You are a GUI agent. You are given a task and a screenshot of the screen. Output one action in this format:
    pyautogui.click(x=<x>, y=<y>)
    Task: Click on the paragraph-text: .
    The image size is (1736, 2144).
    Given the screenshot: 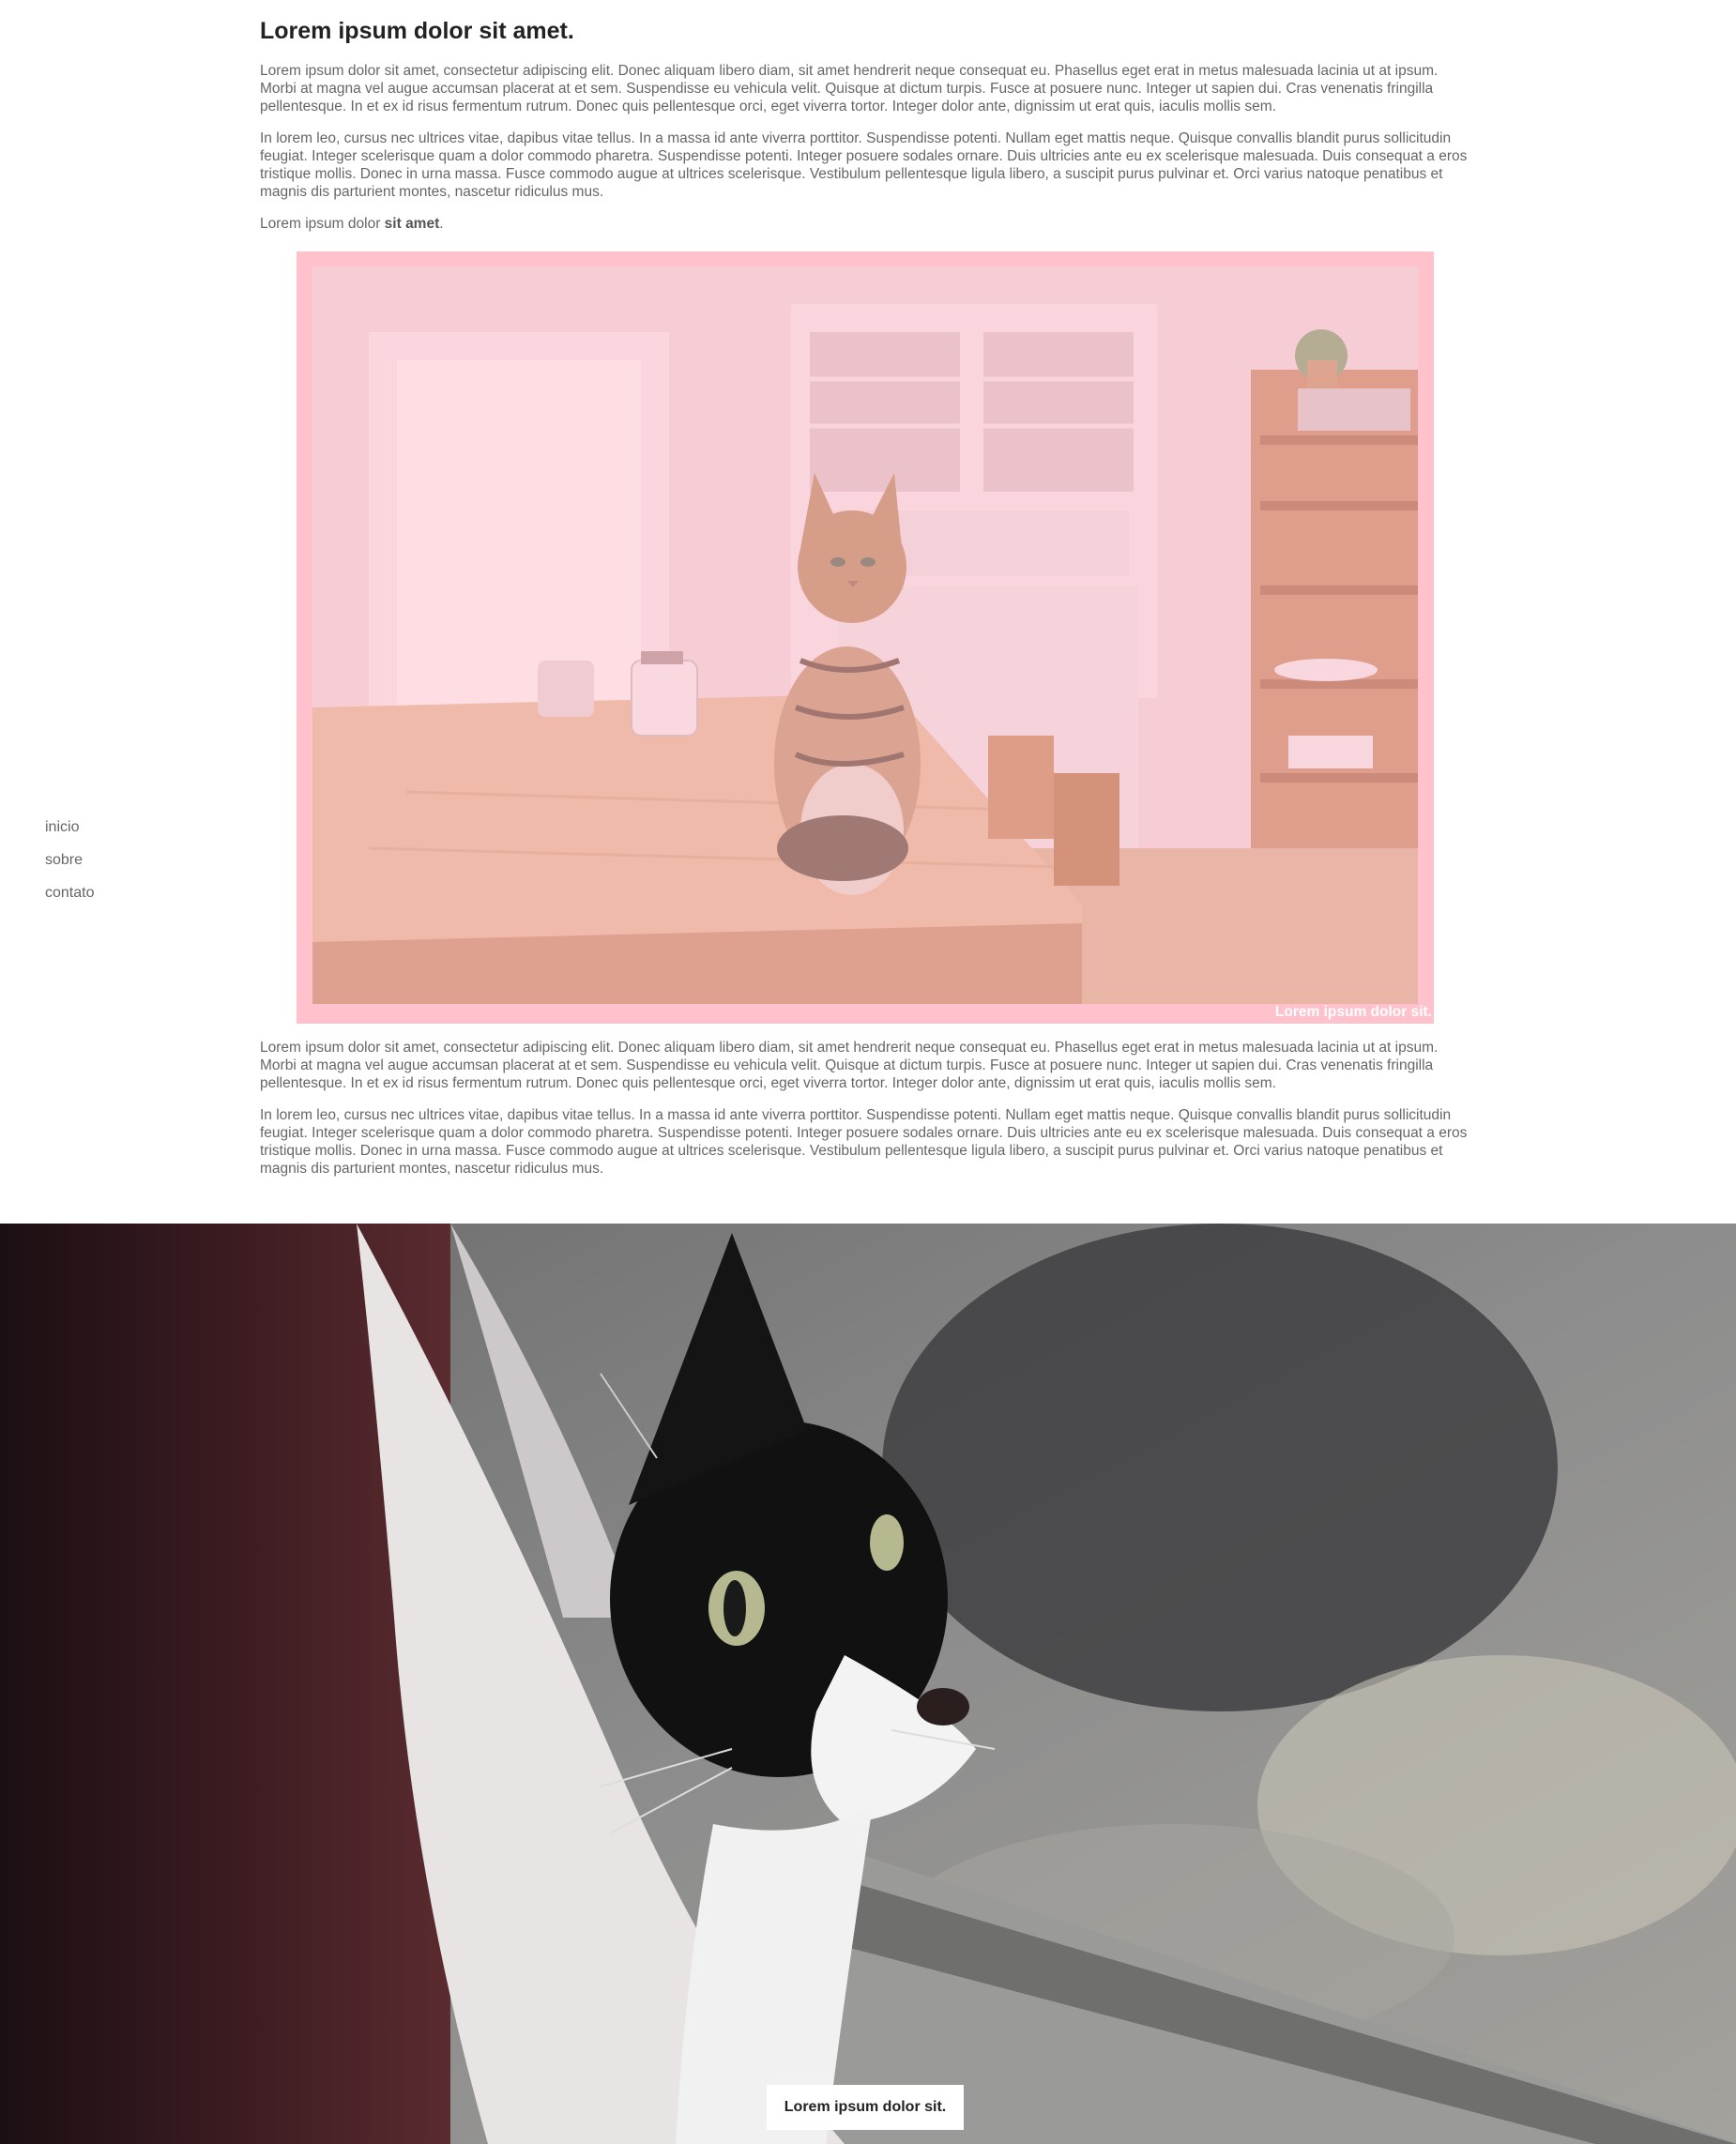 What is the action you would take?
    pyautogui.click(x=441, y=224)
    